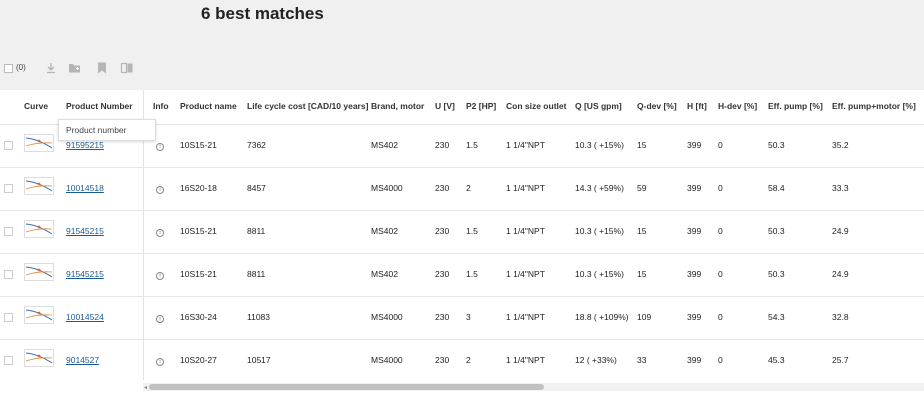 This screenshot has width=924, height=398. What do you see at coordinates (208, 106) in the screenshot?
I see `header-product-name: Product name` at bounding box center [208, 106].